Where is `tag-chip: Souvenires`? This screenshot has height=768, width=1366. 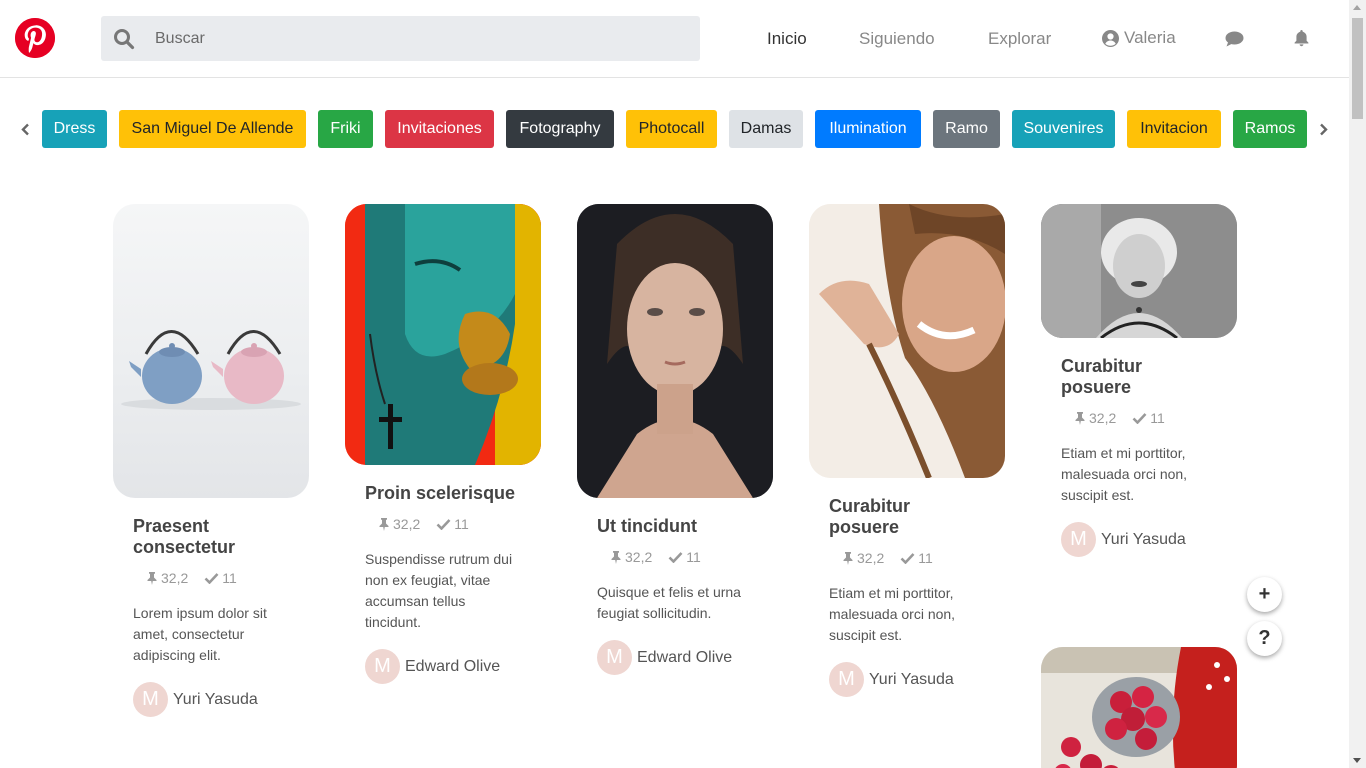 tag-chip: Souvenires is located at coordinates (1063, 129).